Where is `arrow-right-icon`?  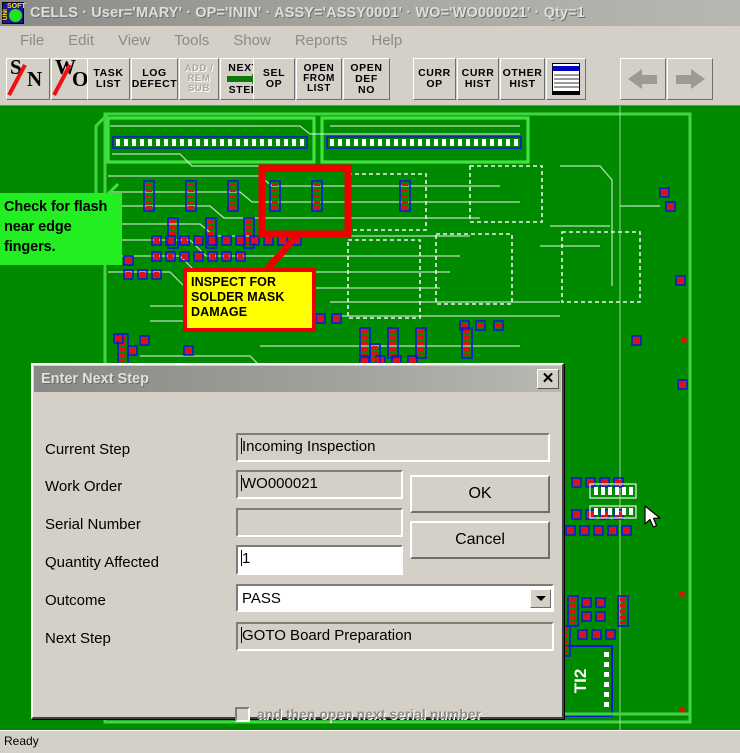
arrow-right-icon is located at coordinates (690, 79).